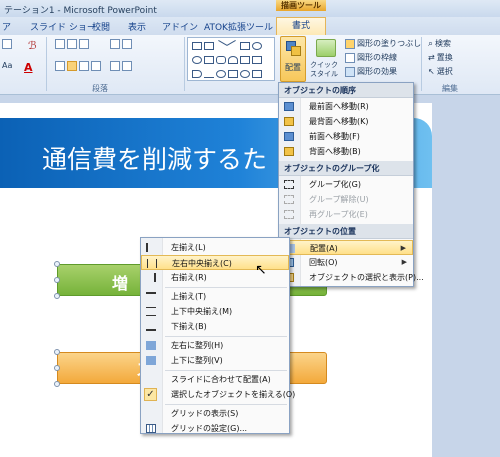 This screenshot has width=500, height=457. Describe the element at coordinates (346, 231) in the screenshot. I see `position-section-header: オブジェクトの位置` at that location.